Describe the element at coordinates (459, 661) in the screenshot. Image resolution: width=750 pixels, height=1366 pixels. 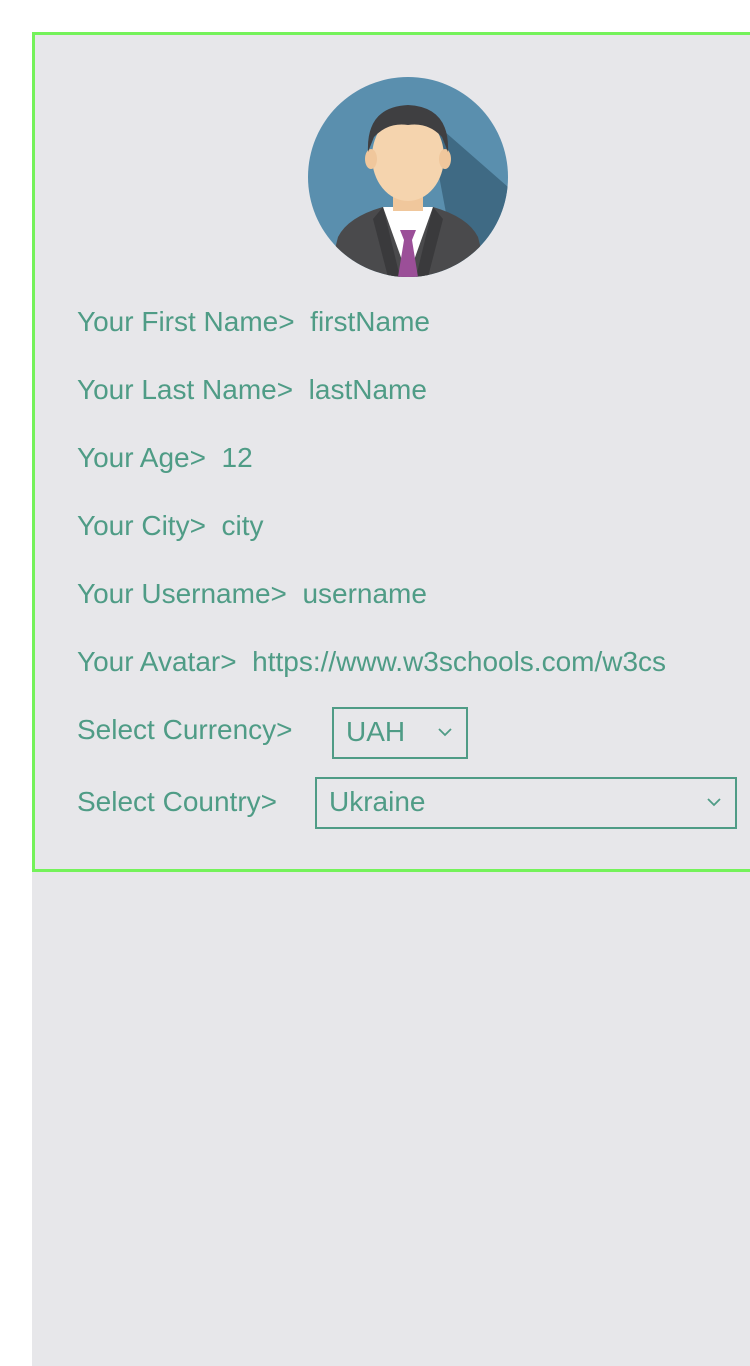
I see `avatar-url-value: https://www.w3schools.com/w3cs` at that location.